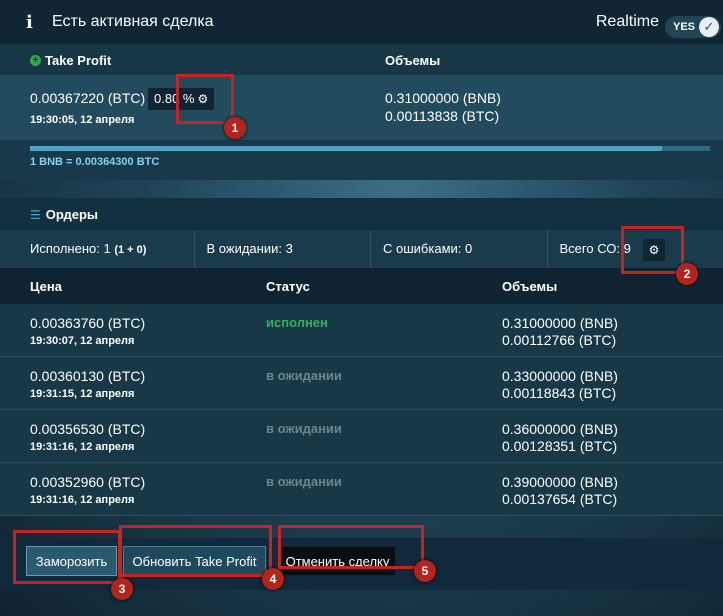 The height and width of the screenshot is (616, 723). Describe the element at coordinates (82, 394) in the screenshot. I see `order-time: 19:31:15, 12 апреля` at that location.